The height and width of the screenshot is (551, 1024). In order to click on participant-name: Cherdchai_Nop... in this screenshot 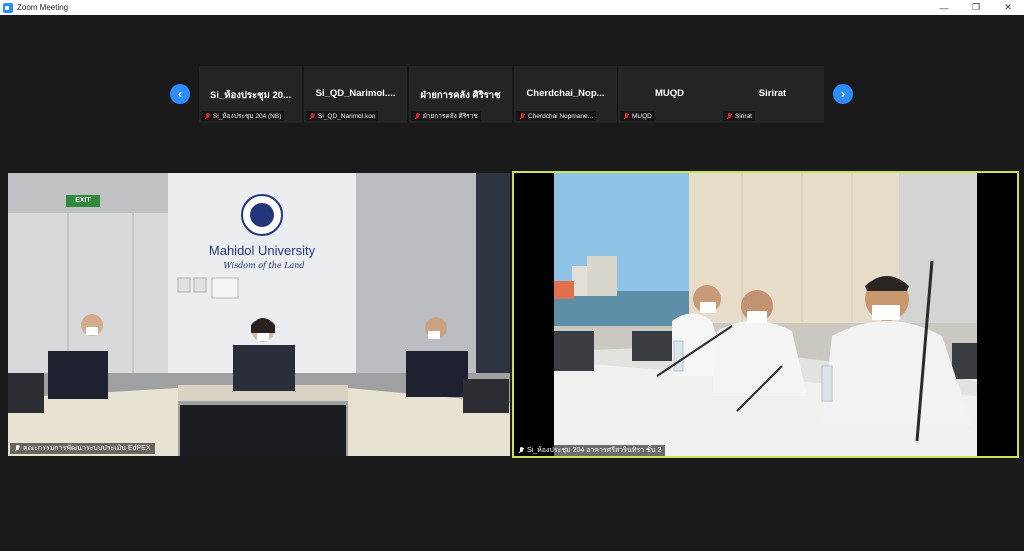, I will do `click(565, 93)`.